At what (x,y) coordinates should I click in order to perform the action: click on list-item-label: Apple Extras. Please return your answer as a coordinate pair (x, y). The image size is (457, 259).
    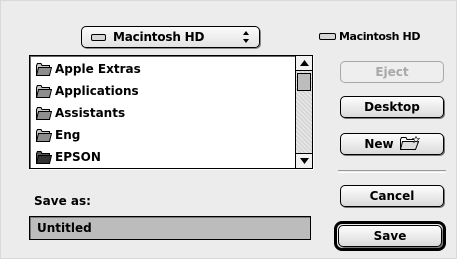
    Looking at the image, I should click on (98, 69).